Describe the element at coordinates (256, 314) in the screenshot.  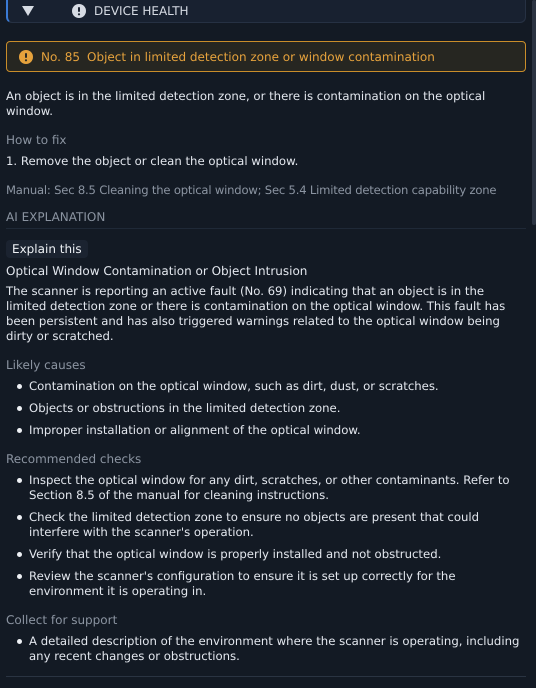
I see `explanation-text: The scanner is reporting an active fault (No. 69) indicating that an object is in the limited detection zone or there is contamination on the optical window. This fault has been persistent and has also triggered warnings related to the optical window being dirty or scratched.` at that location.